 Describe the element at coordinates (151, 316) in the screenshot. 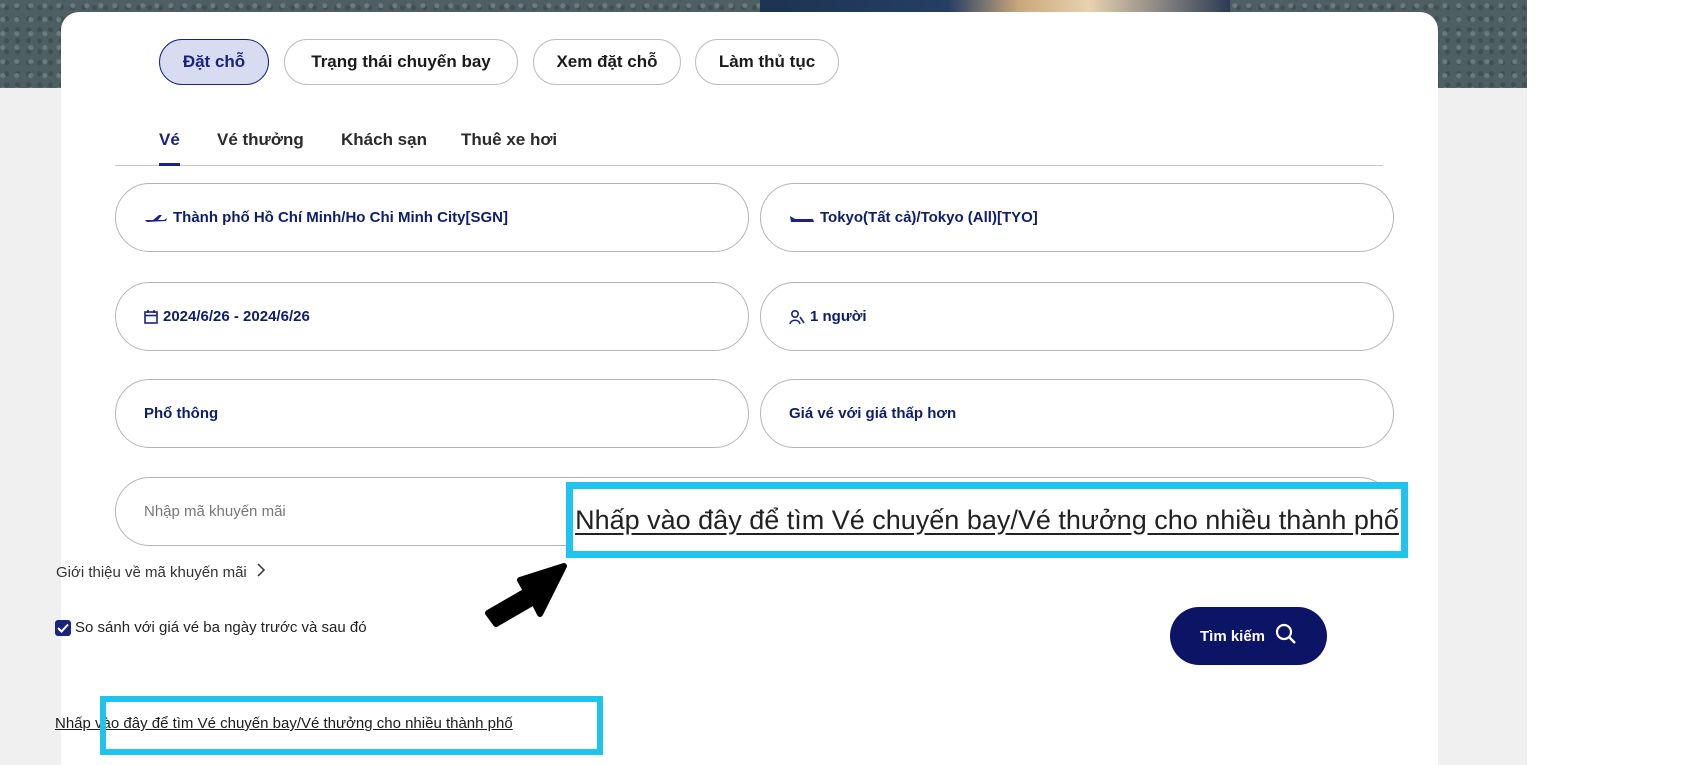

I see `calendar-icon` at that location.